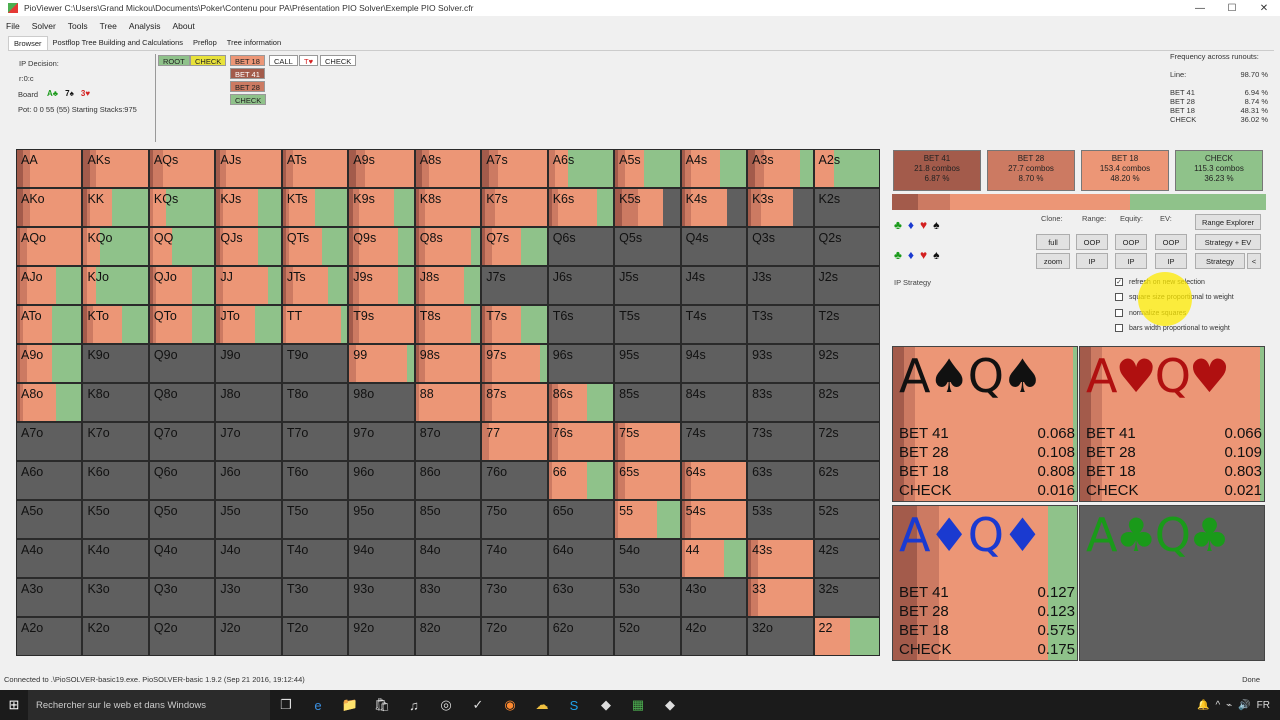 Image resolution: width=1280 pixels, height=720 pixels. What do you see at coordinates (514, 519) in the screenshot?
I see `hand-cell: 75o` at bounding box center [514, 519].